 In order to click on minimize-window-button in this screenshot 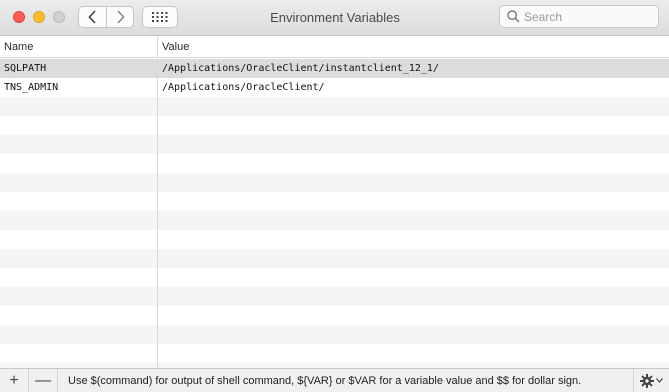, I will do `click(39, 17)`.